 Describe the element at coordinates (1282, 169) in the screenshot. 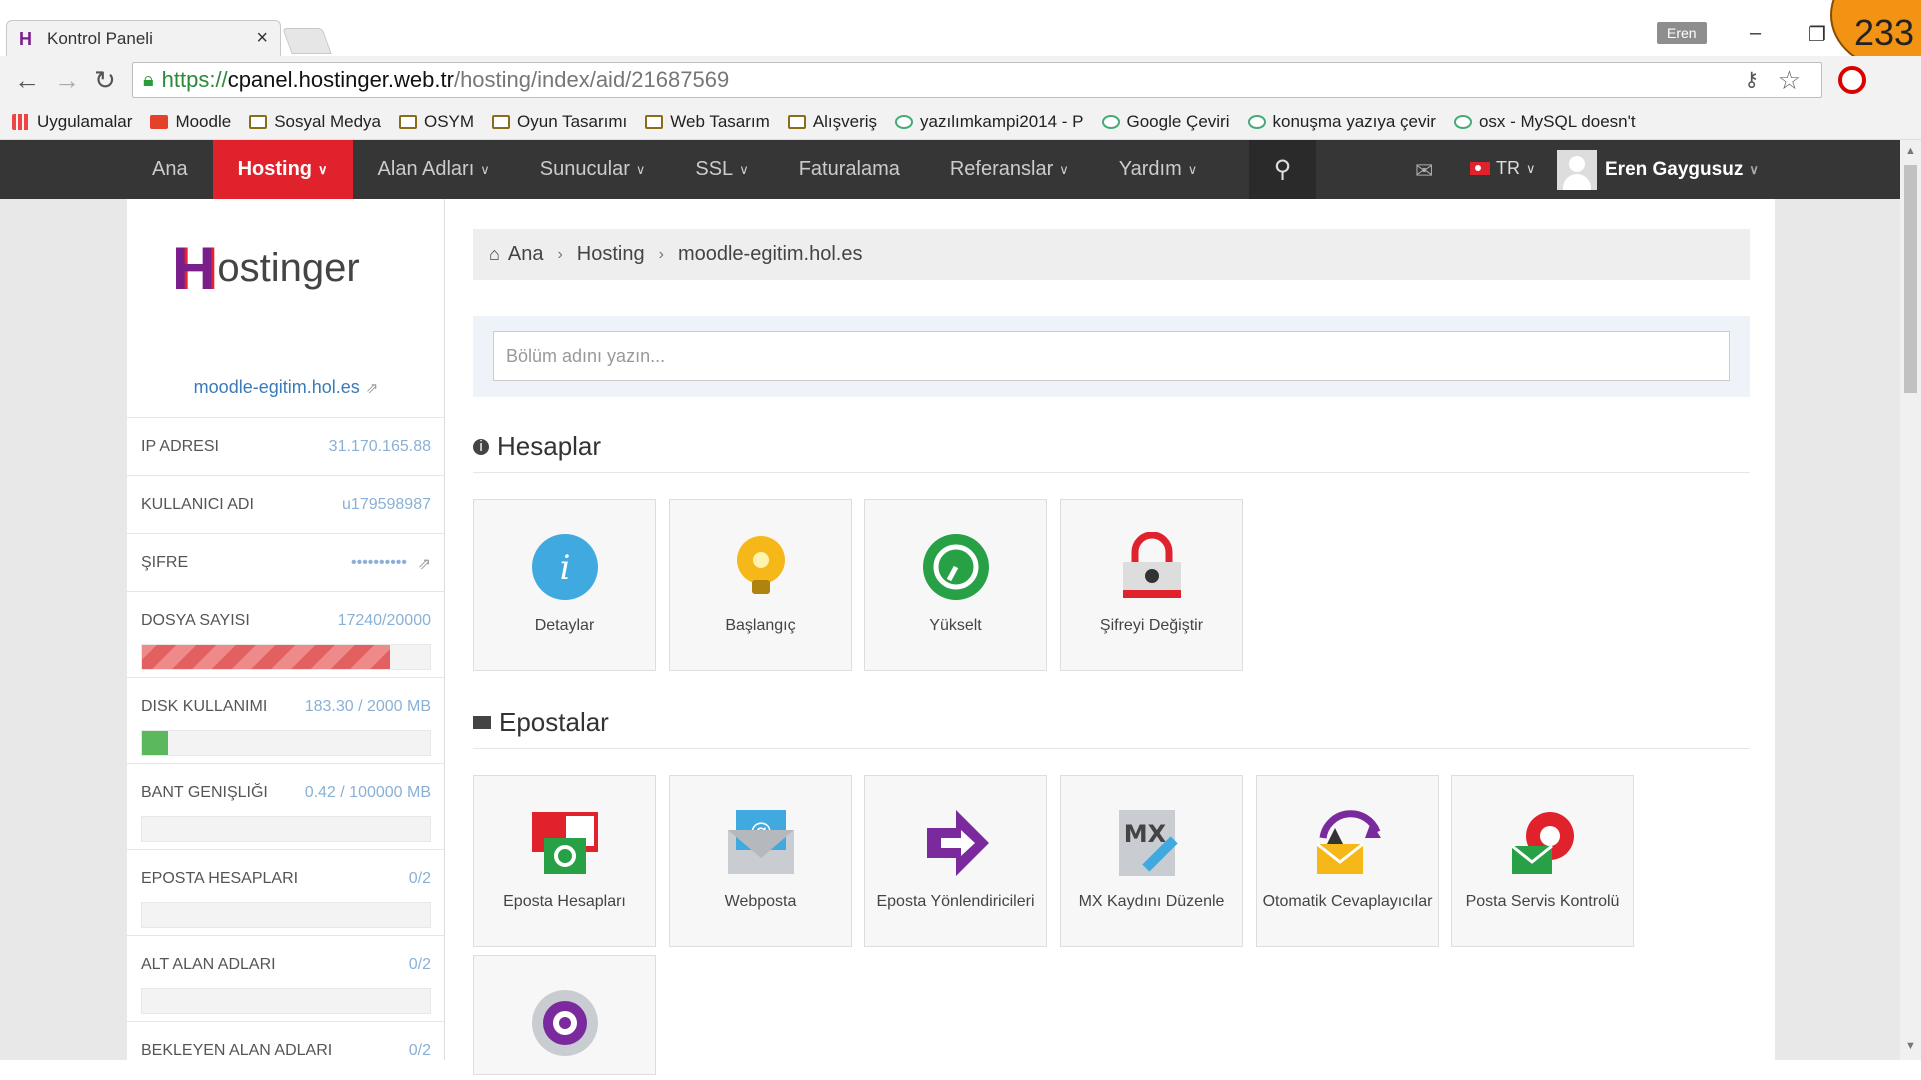

I see `search-icon: ⚲` at that location.